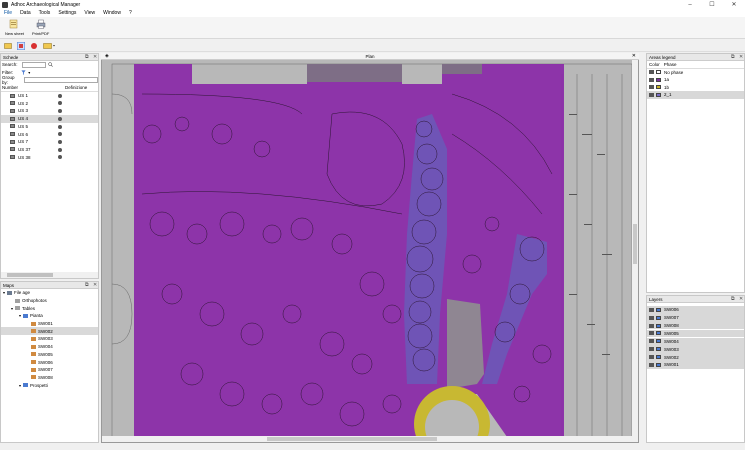  I want to click on layer-row: SW006, so click(695, 310).